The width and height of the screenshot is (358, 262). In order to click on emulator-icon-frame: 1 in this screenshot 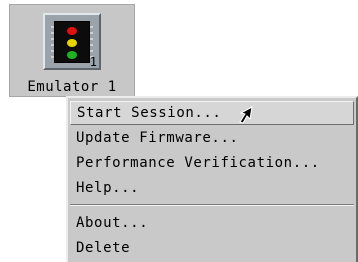, I will do `click(72, 41)`.